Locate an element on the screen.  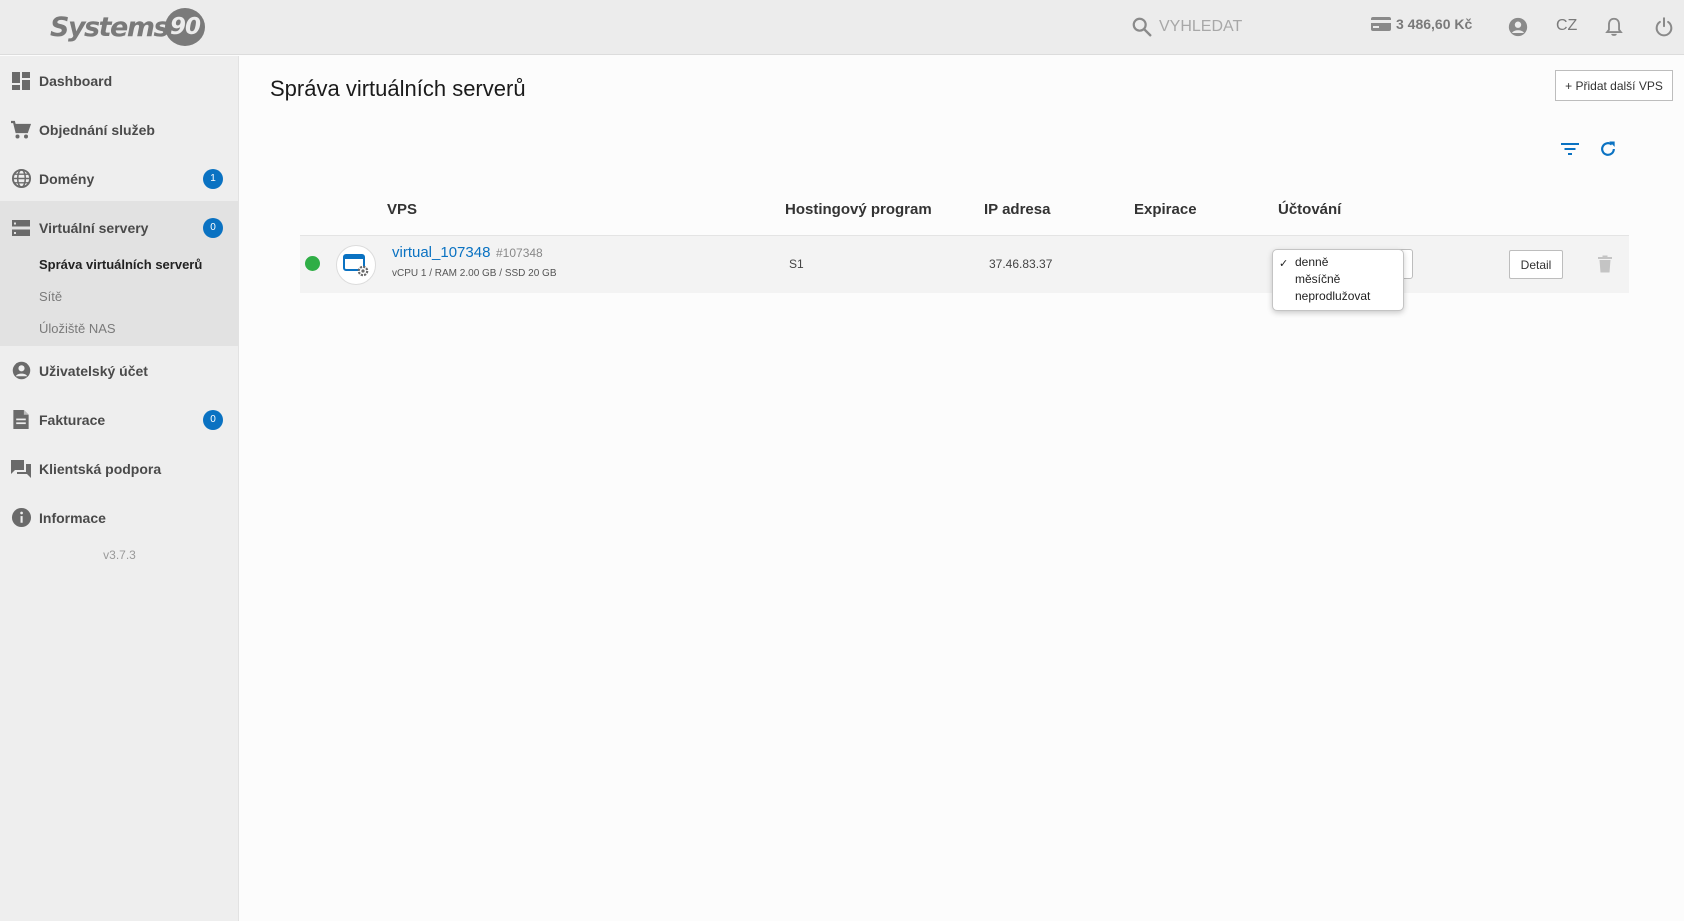
vps-avatar is located at coordinates (356, 265).